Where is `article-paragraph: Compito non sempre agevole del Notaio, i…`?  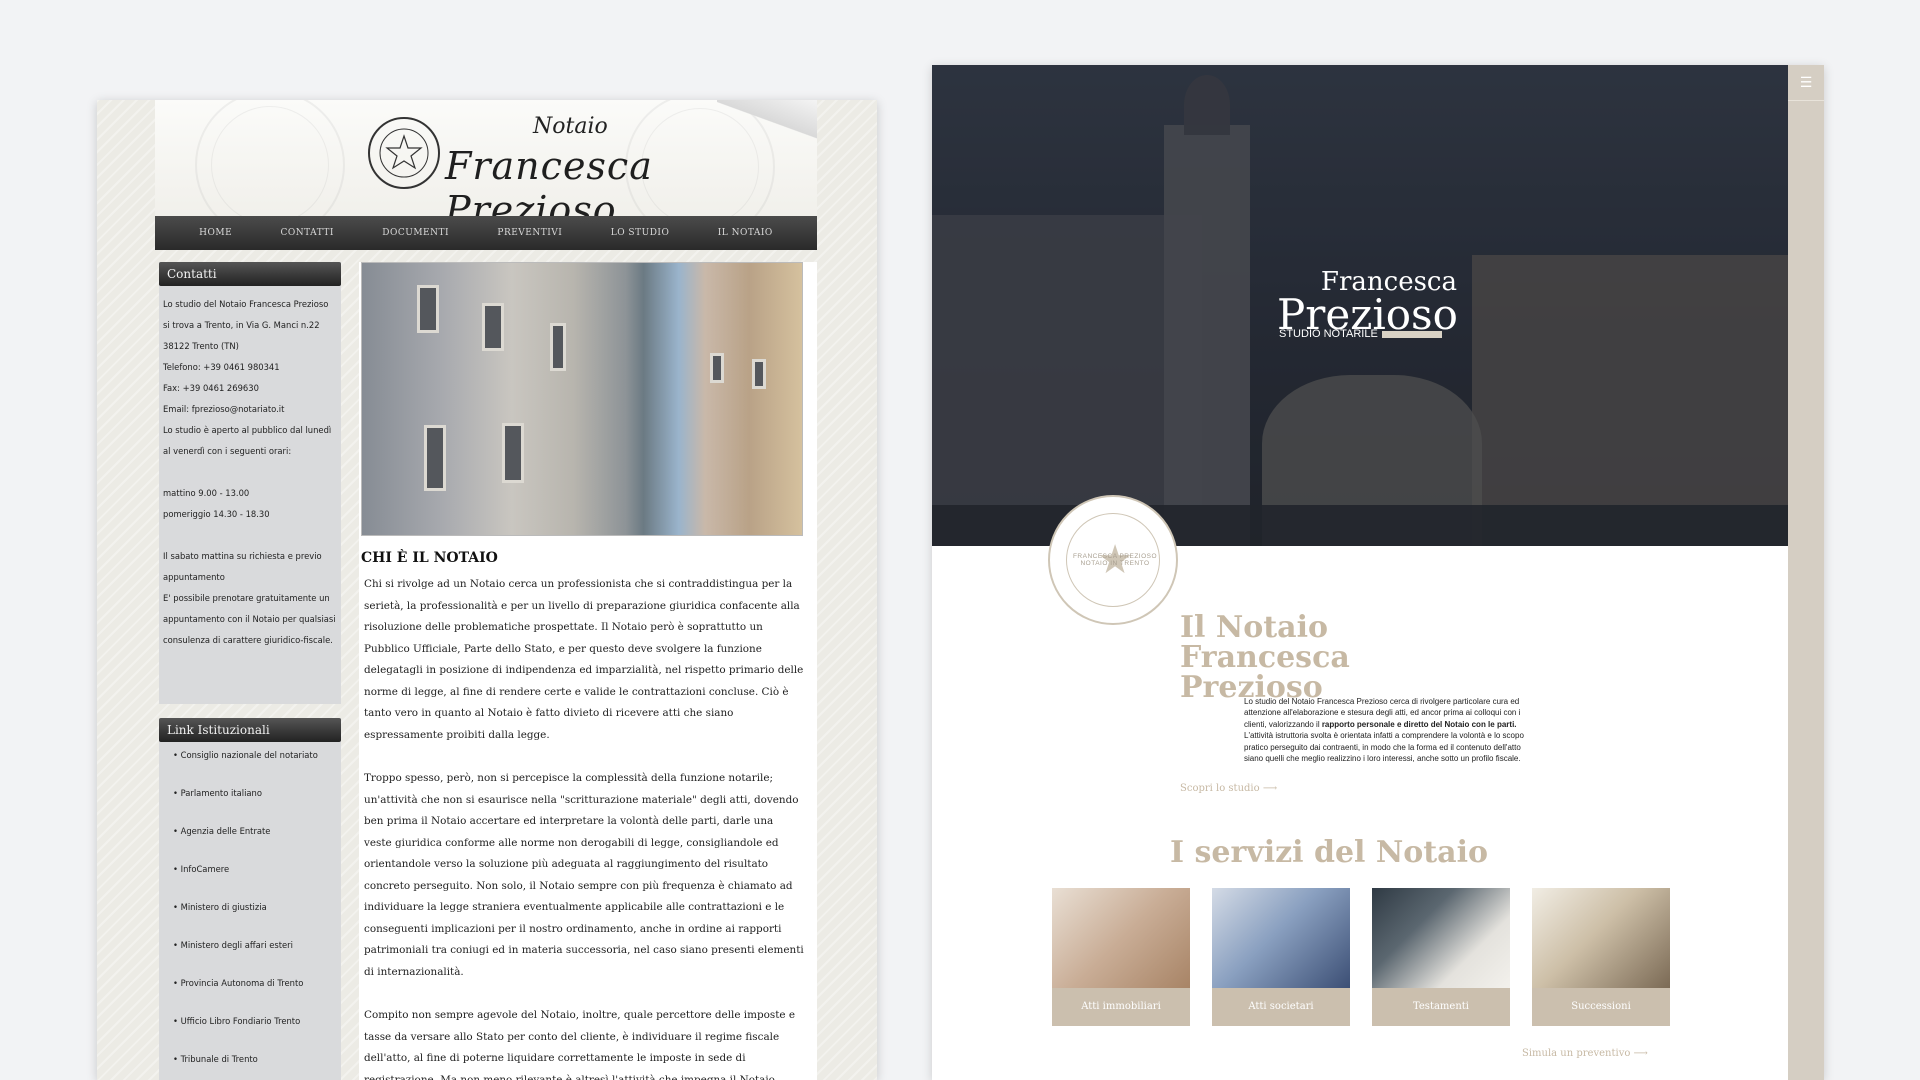
article-paragraph: Compito non sempre agevole del Notaio, i… is located at coordinates (579, 1044).